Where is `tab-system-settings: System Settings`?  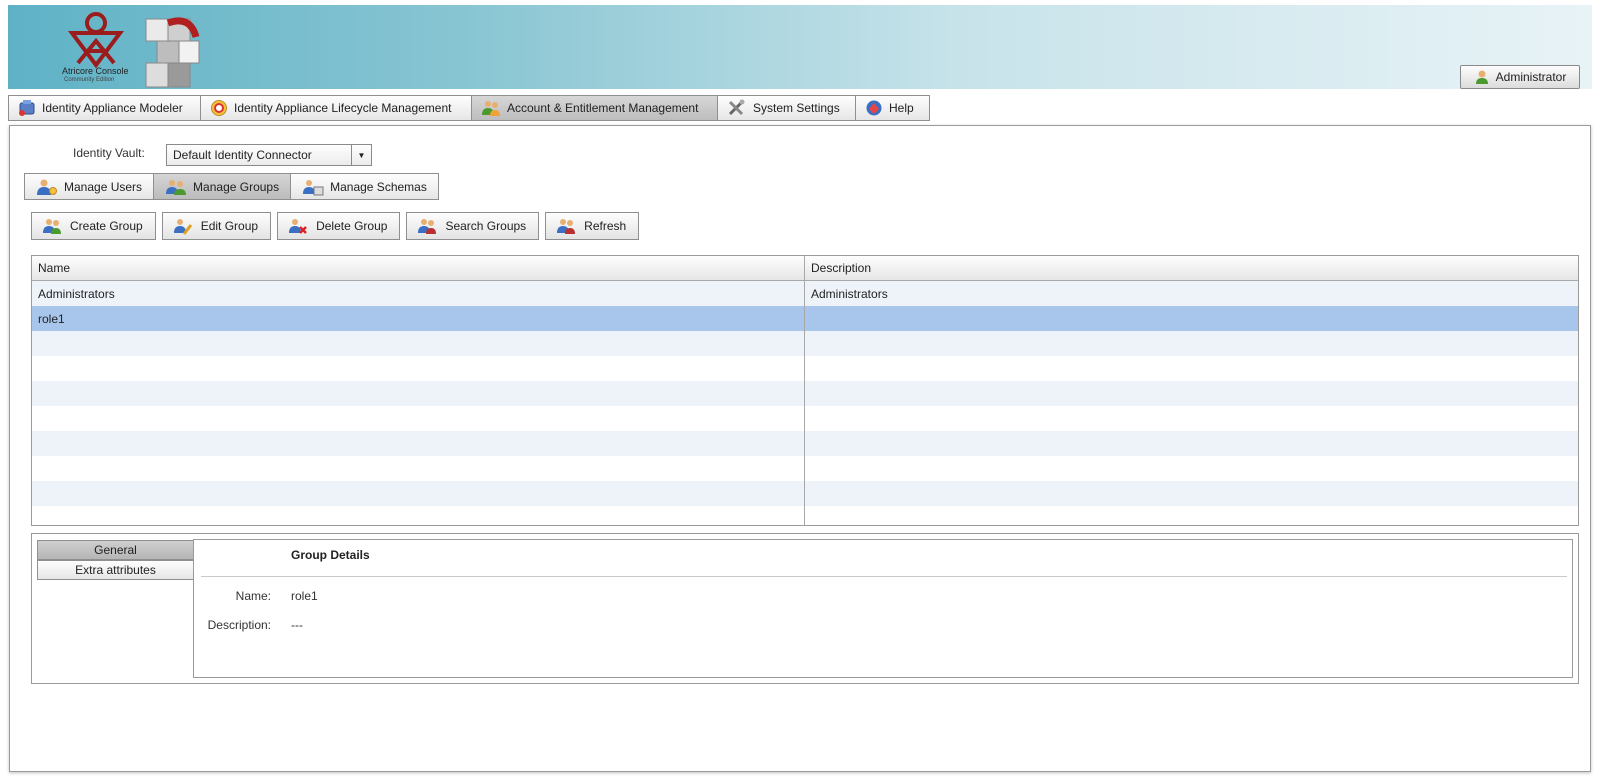 tab-system-settings: System Settings is located at coordinates (786, 108).